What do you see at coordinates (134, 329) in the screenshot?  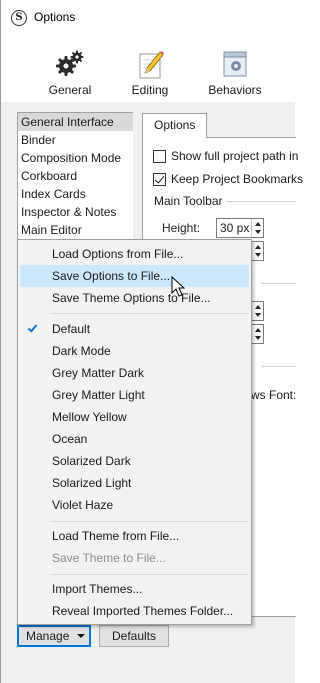 I see `menu-theme-default: Default` at bounding box center [134, 329].